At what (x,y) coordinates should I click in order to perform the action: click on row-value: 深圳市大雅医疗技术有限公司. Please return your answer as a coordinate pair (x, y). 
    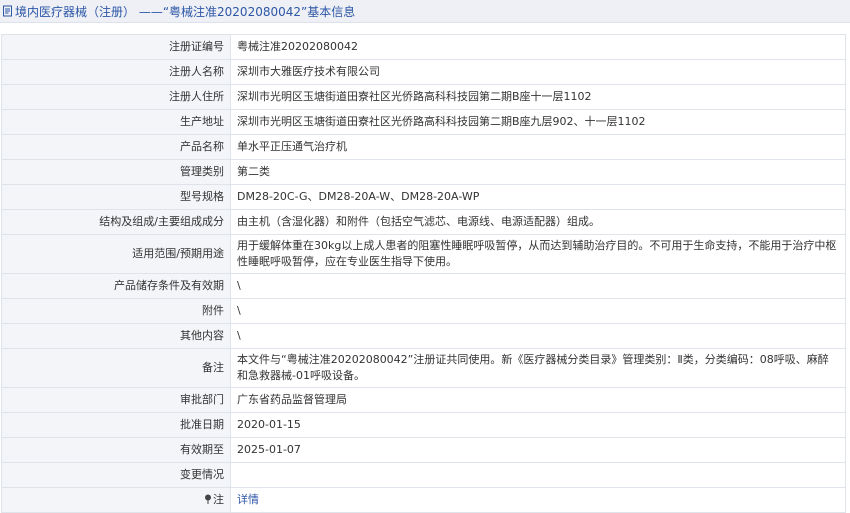
    Looking at the image, I should click on (538, 72).